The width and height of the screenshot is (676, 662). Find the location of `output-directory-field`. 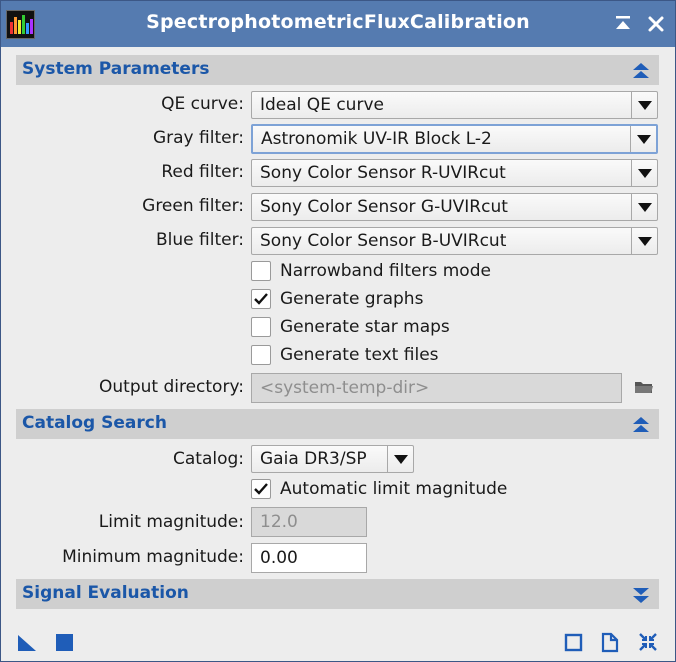

output-directory-field is located at coordinates (436, 388).